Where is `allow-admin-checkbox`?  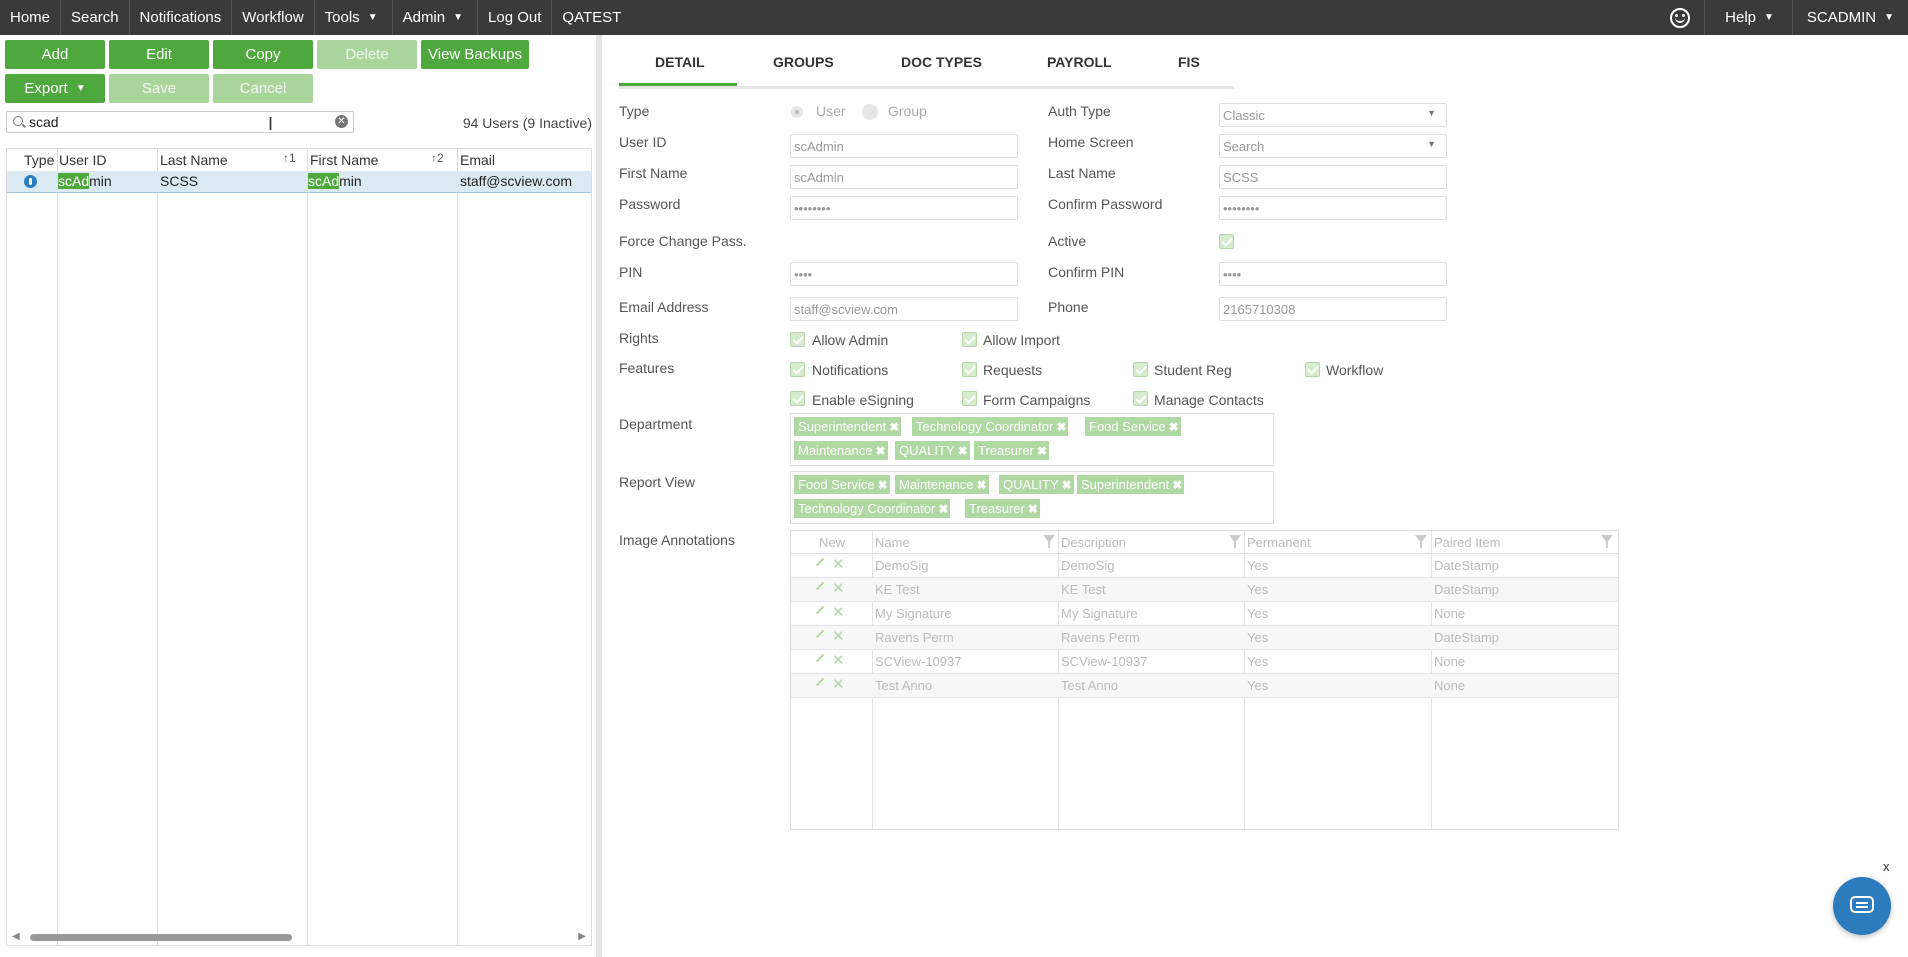 allow-admin-checkbox is located at coordinates (797, 339).